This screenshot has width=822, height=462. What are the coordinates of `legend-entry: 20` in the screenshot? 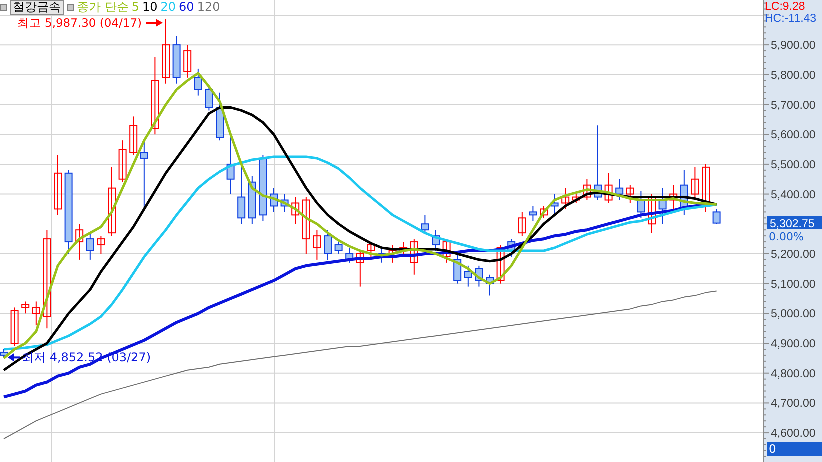 It's located at (168, 7).